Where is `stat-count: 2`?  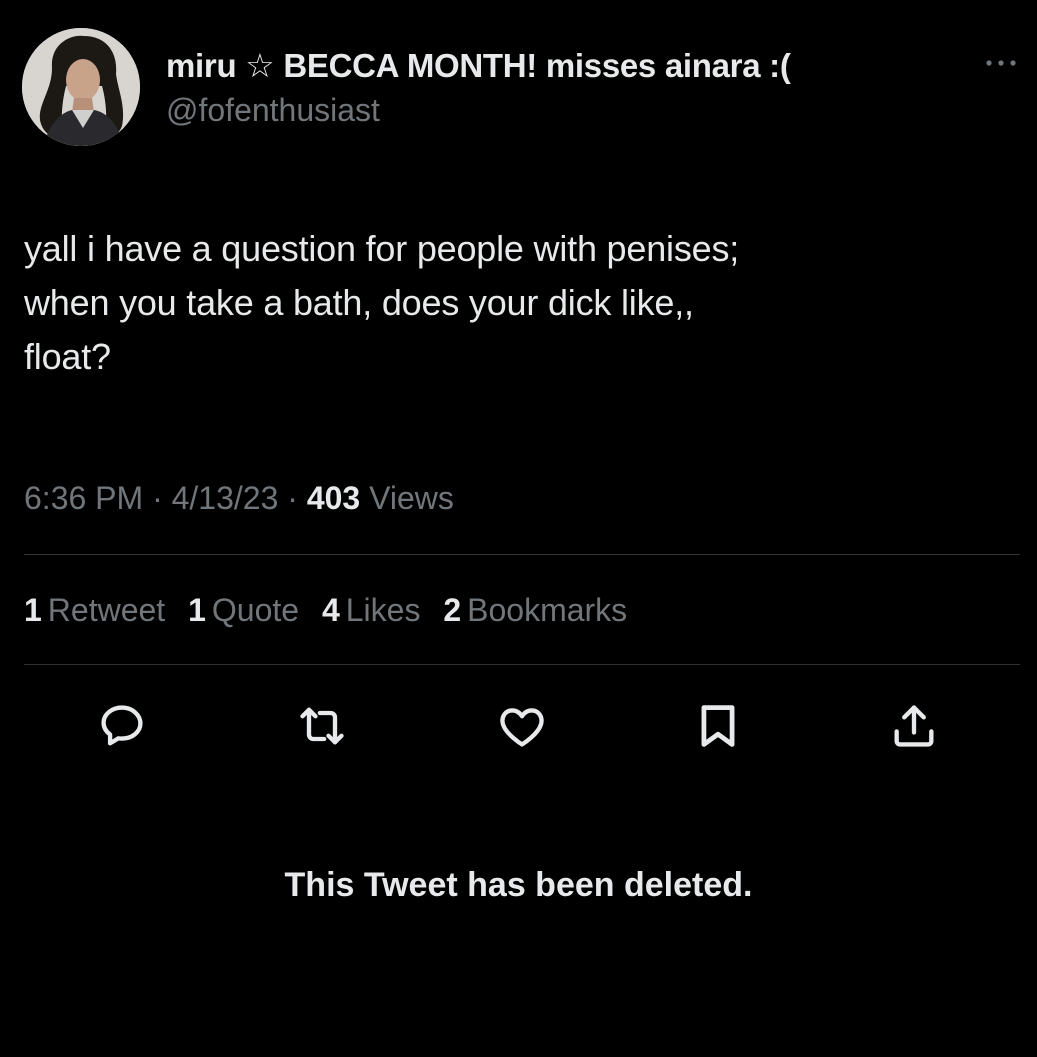
stat-count: 2 is located at coordinates (452, 610).